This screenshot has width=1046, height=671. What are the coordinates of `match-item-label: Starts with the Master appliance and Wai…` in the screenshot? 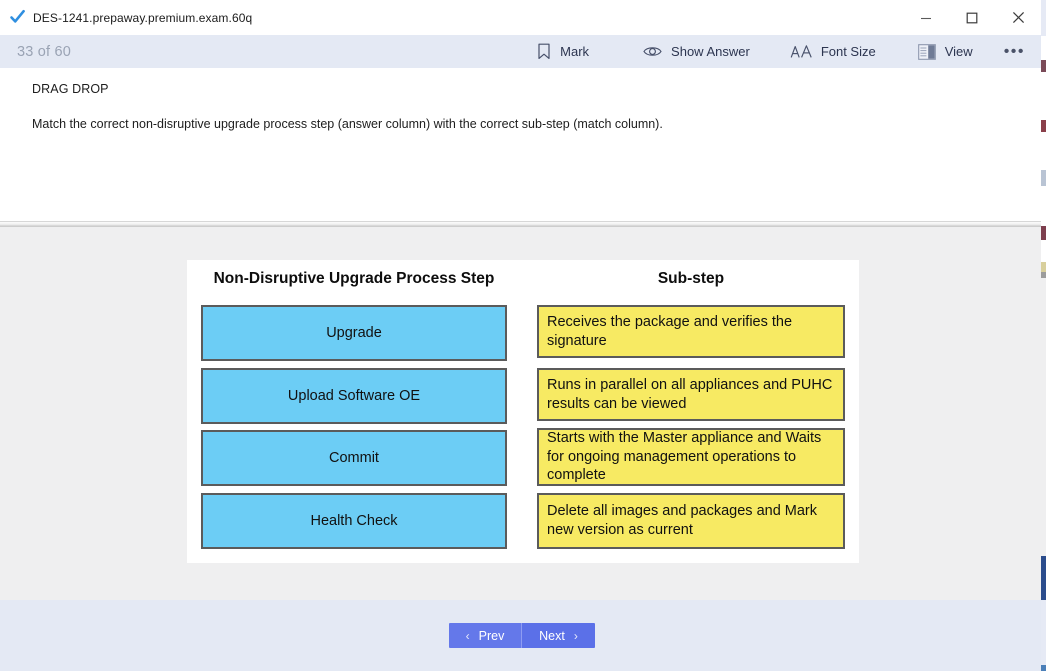 It's located at (684, 457).